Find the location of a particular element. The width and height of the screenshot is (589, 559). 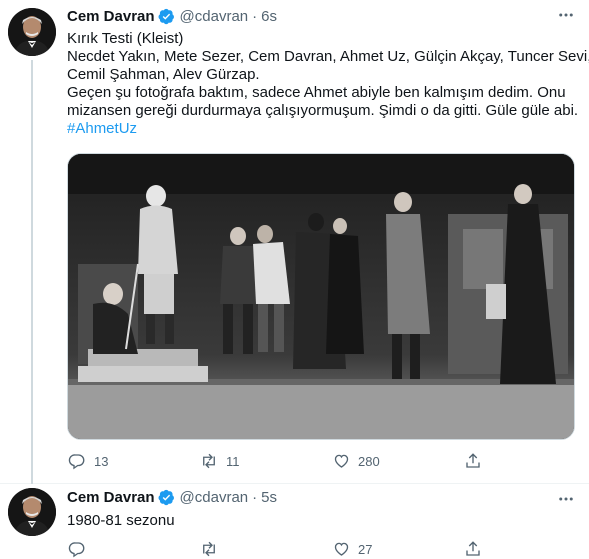

retweet-button: 11 is located at coordinates (258, 461).